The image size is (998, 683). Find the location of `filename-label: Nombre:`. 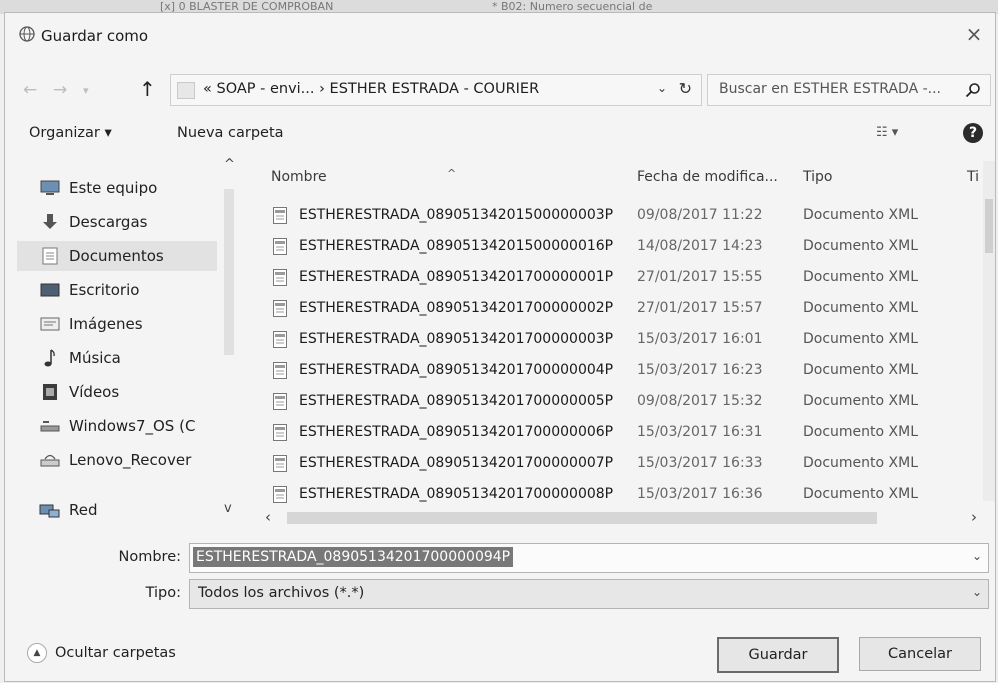

filename-label: Nombre: is located at coordinates (150, 557).